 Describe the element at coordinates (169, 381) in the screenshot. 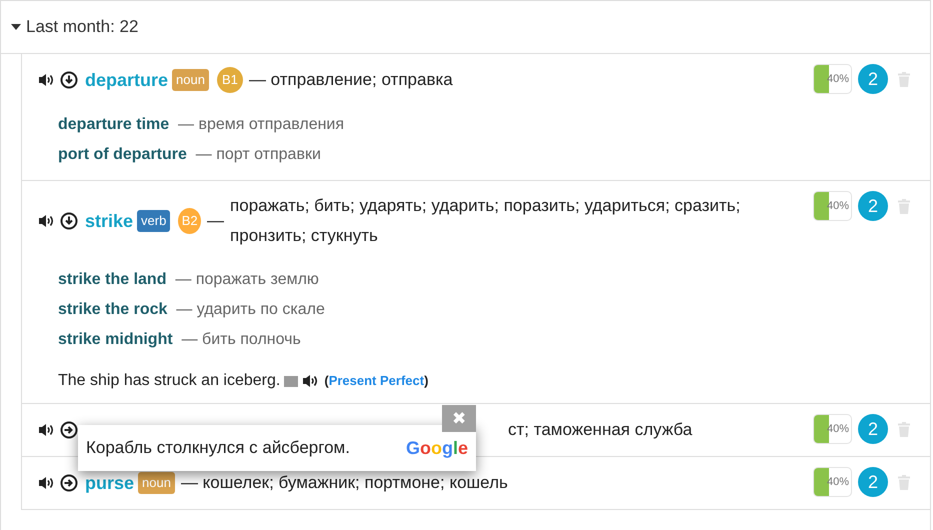

I see `example-sentence: The ship has struck an iceberg.` at that location.